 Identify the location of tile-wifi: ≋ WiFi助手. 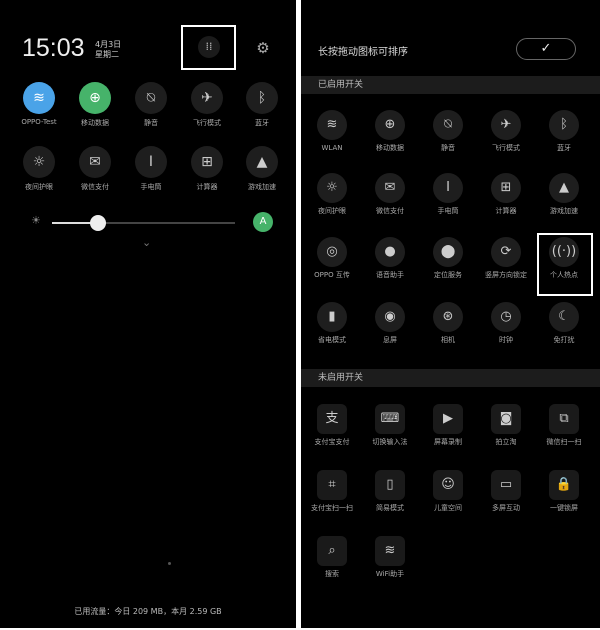
(390, 557).